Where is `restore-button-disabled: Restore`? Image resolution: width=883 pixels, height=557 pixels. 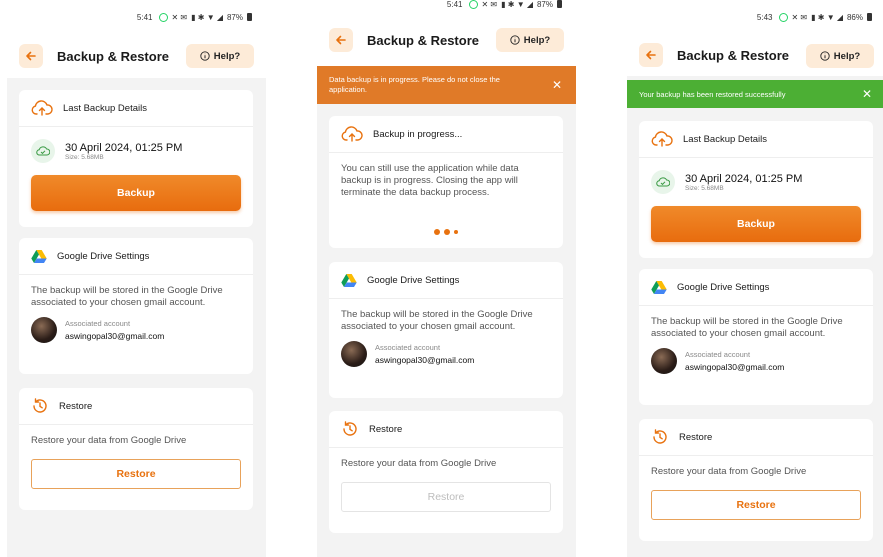
restore-button-disabled: Restore is located at coordinates (446, 497).